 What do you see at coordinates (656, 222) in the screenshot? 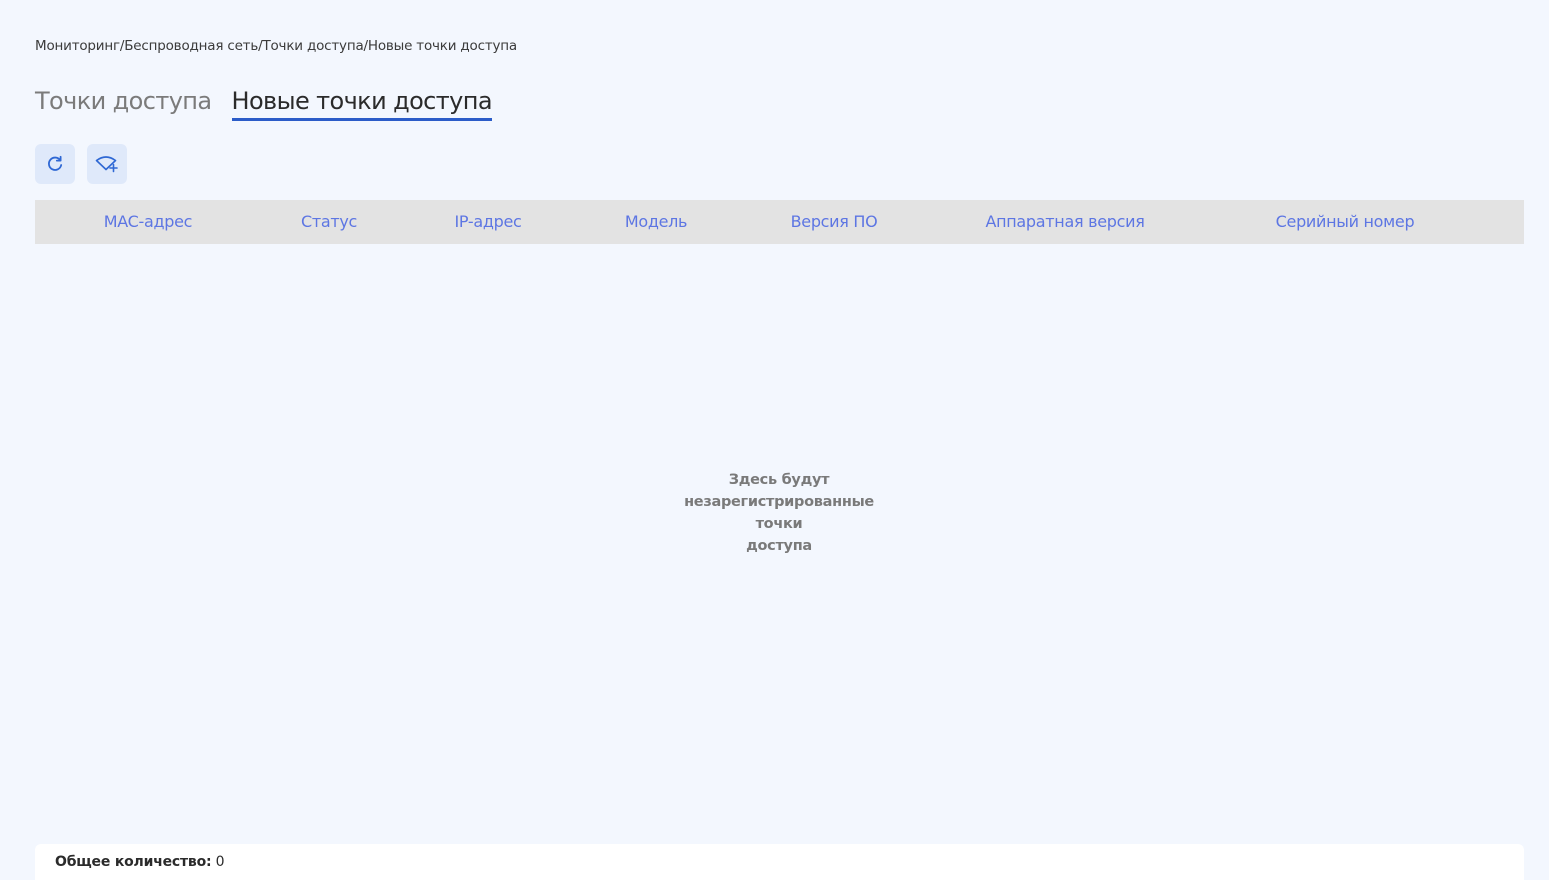
I see `column-header-model: Модель` at bounding box center [656, 222].